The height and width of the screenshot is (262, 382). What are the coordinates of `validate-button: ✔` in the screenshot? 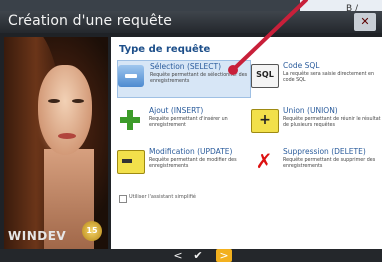 It's located at (198, 255).